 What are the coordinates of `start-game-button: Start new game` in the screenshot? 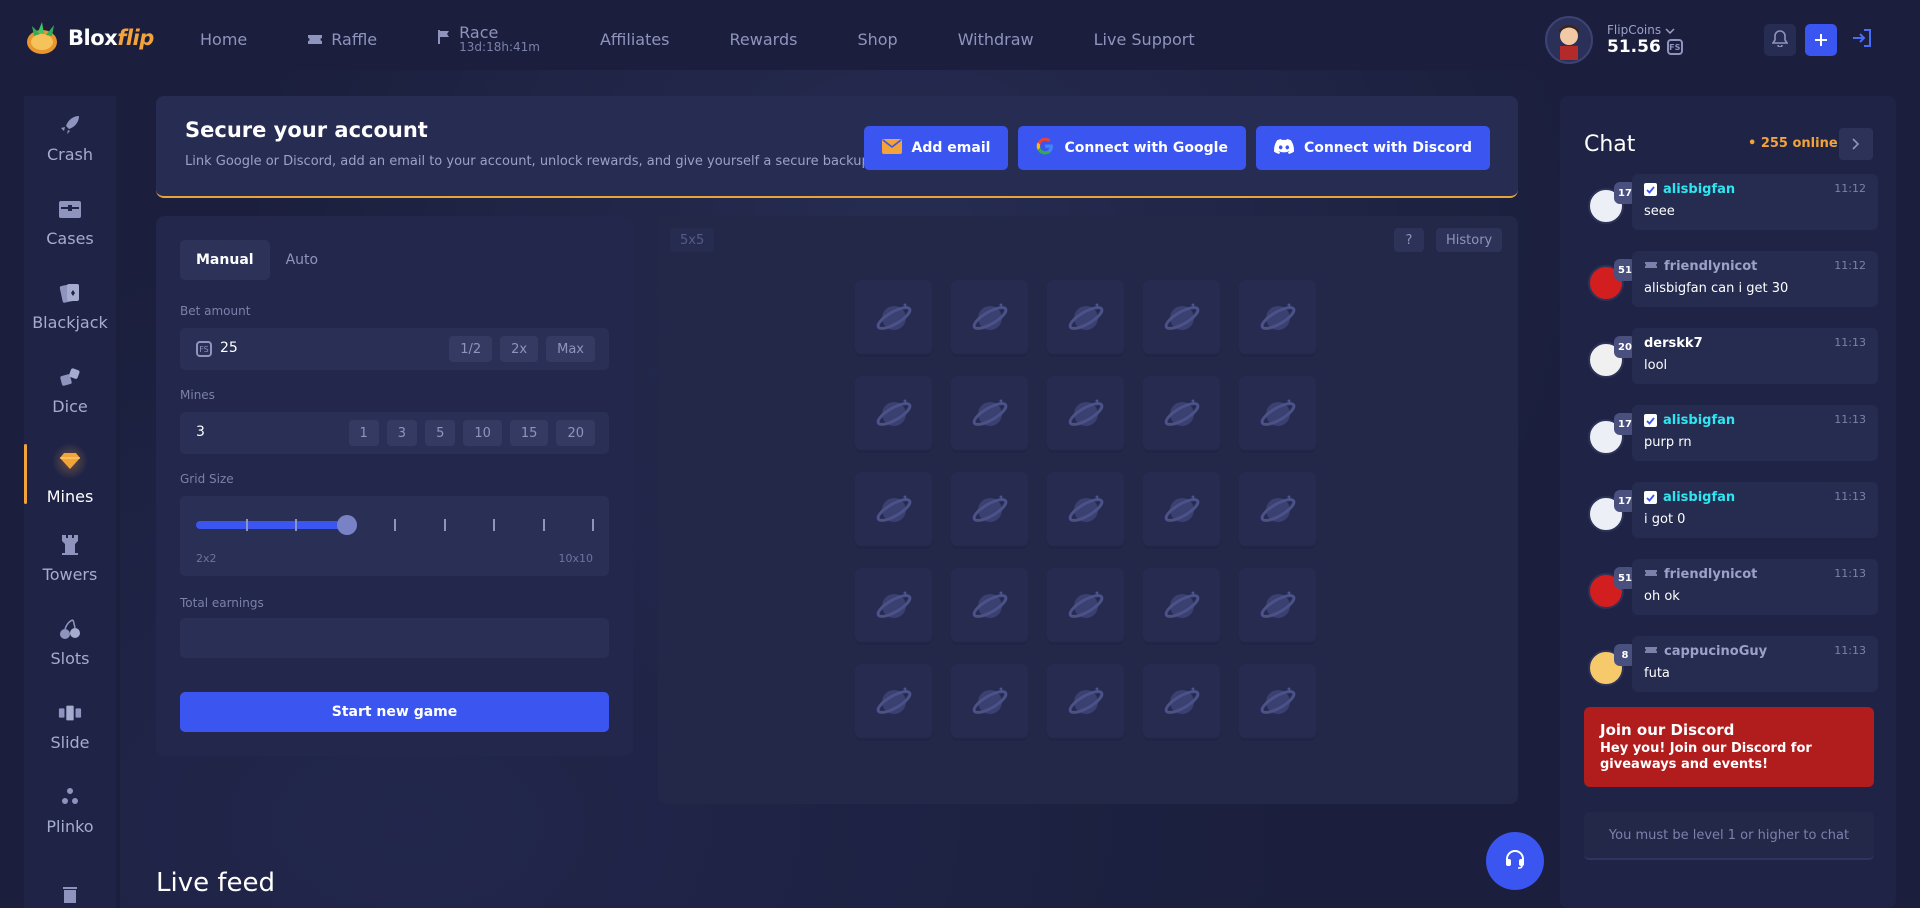 It's located at (394, 712).